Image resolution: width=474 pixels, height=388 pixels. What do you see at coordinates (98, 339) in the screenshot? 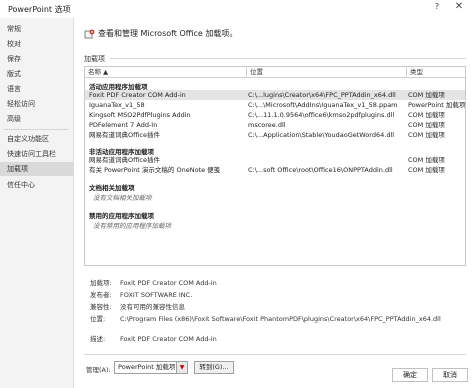
I see `detail-label: 描述:` at bounding box center [98, 339].